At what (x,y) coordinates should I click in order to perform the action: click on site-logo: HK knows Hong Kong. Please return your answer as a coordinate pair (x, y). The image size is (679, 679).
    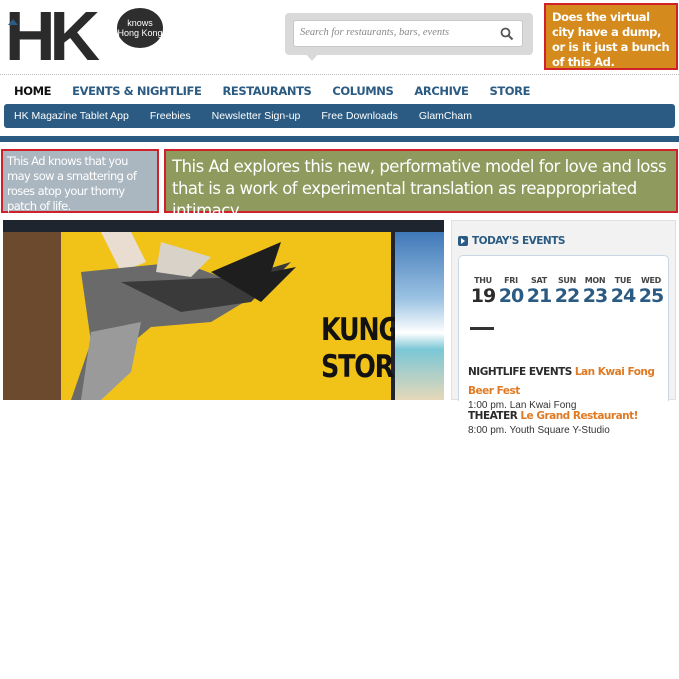
    Looking at the image, I should click on (85, 37).